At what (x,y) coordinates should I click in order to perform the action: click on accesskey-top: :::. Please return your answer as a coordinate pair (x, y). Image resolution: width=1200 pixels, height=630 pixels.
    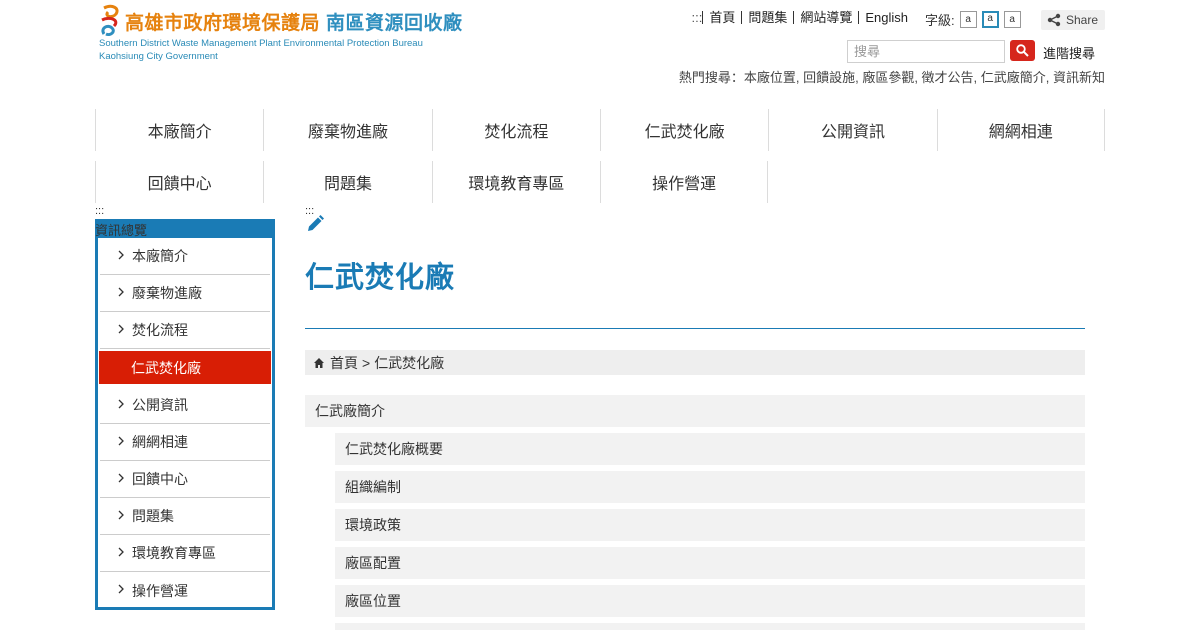
    Looking at the image, I should click on (696, 17).